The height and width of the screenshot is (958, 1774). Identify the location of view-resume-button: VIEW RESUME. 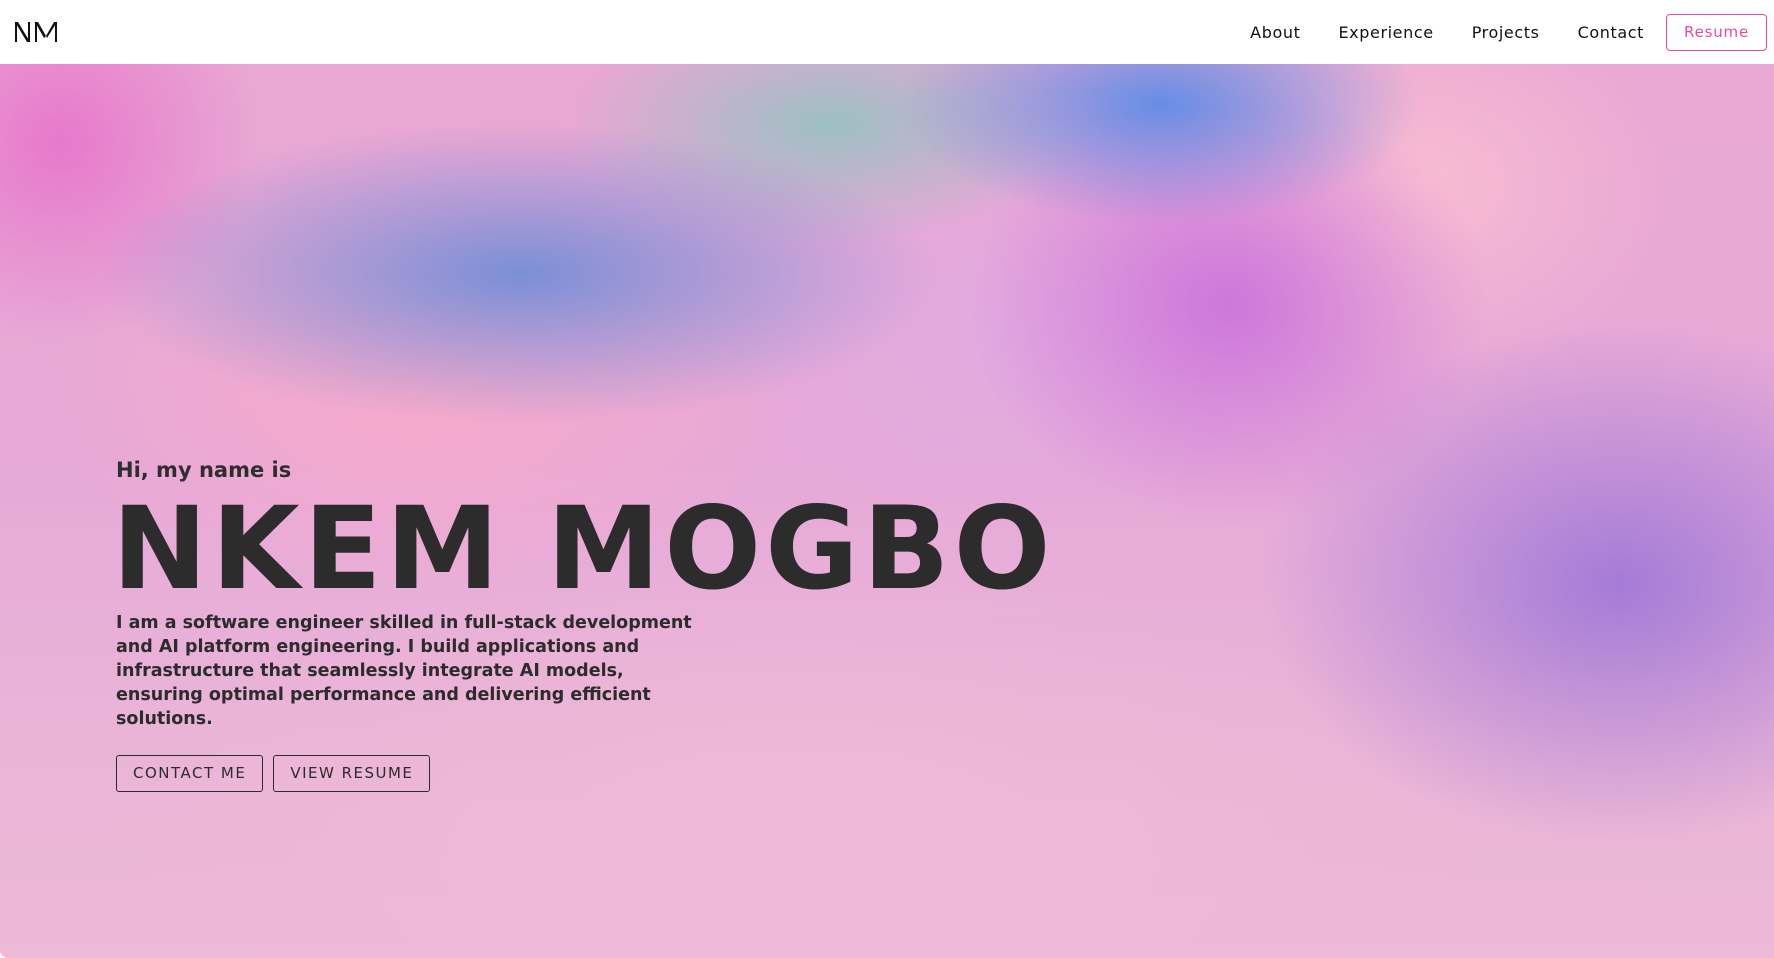
(352, 773).